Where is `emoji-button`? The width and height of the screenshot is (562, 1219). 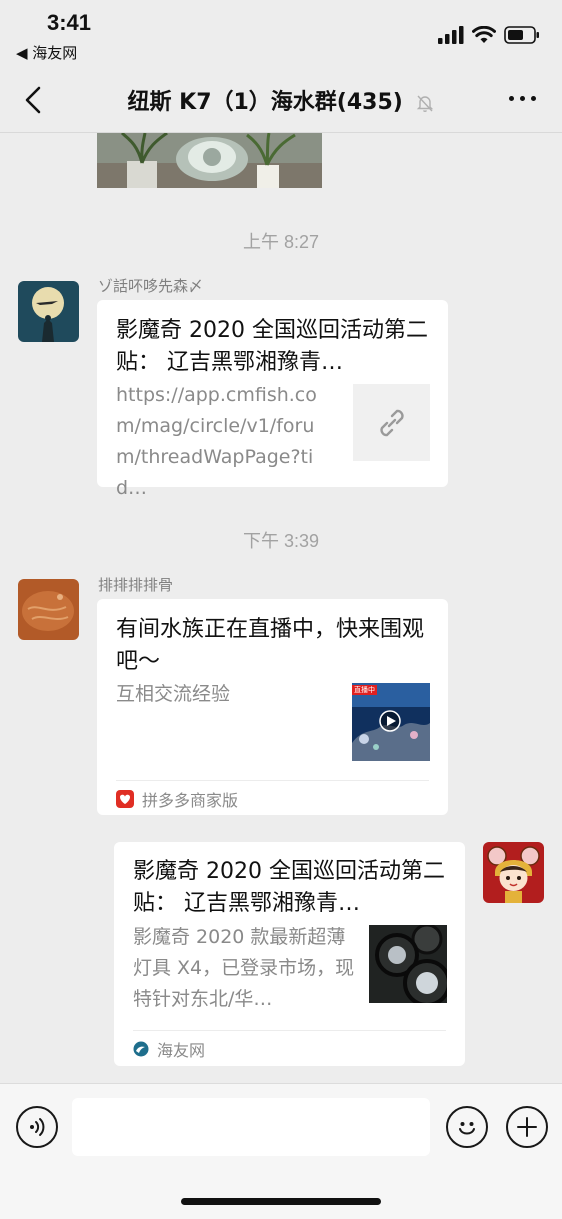 emoji-button is located at coordinates (467, 1127).